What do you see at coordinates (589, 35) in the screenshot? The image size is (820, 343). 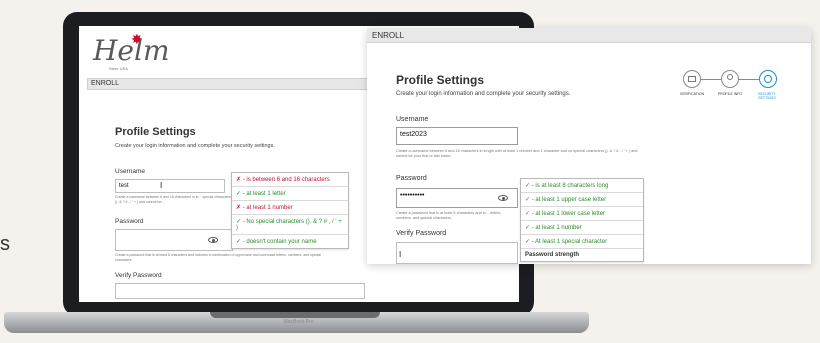 I see `enroll-bar: ENROLL` at bounding box center [589, 35].